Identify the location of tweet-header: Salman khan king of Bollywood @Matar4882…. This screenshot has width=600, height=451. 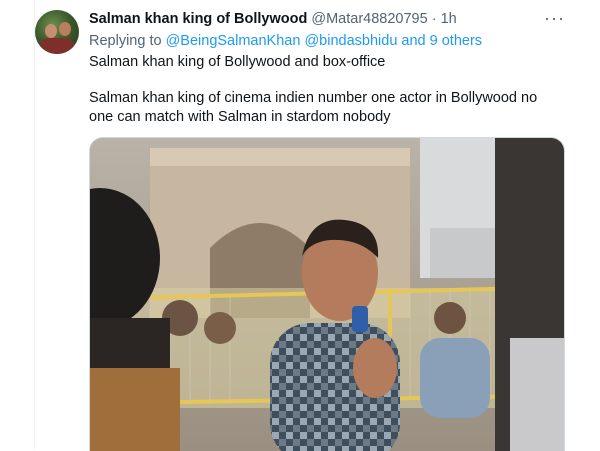
(273, 19).